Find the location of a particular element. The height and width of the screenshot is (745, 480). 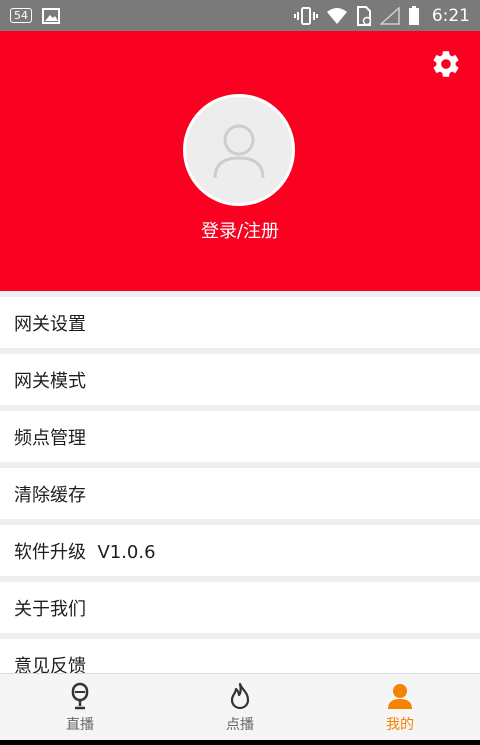

clock-time: 6:21 is located at coordinates (450, 15).